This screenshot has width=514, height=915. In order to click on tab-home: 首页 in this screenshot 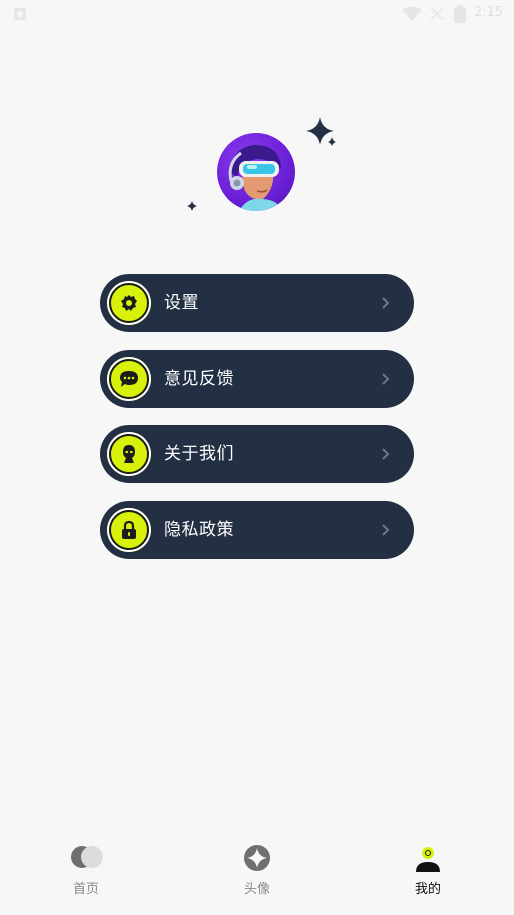, I will do `click(86, 873)`.